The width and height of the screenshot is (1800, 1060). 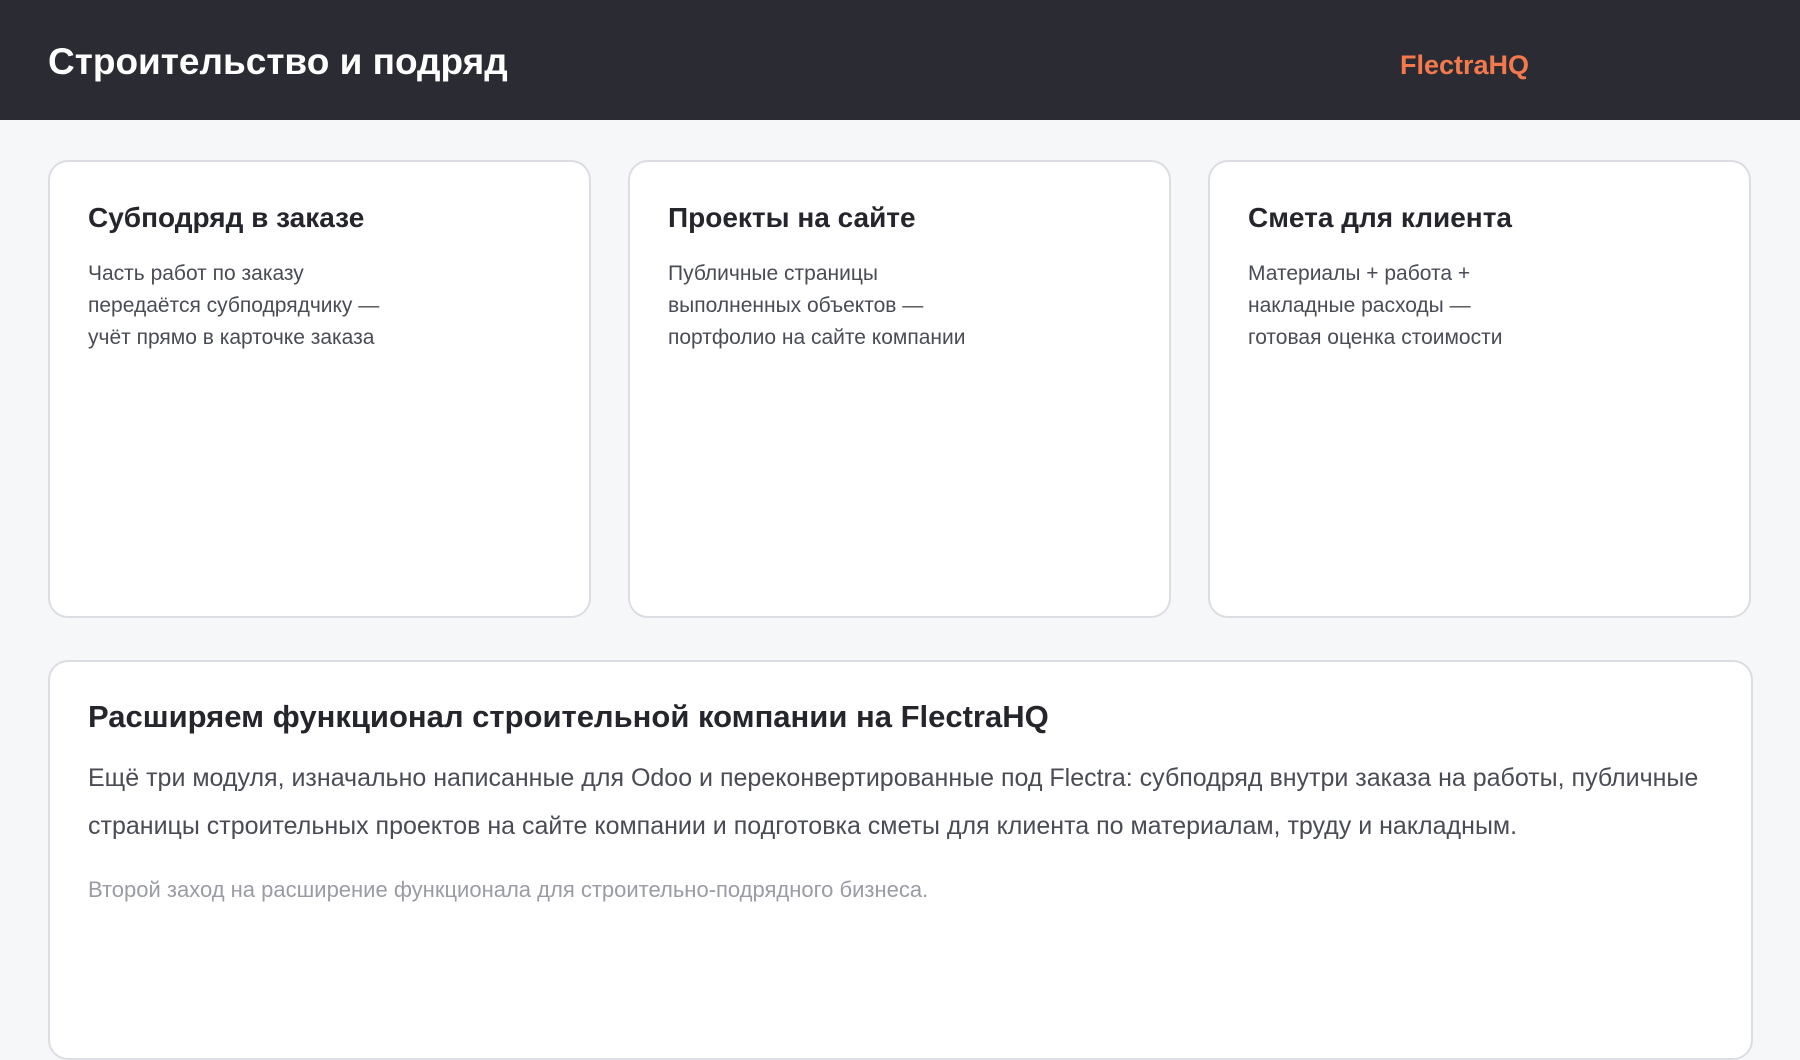 I want to click on feature-card-title: Субподряд в заказе, so click(x=226, y=217).